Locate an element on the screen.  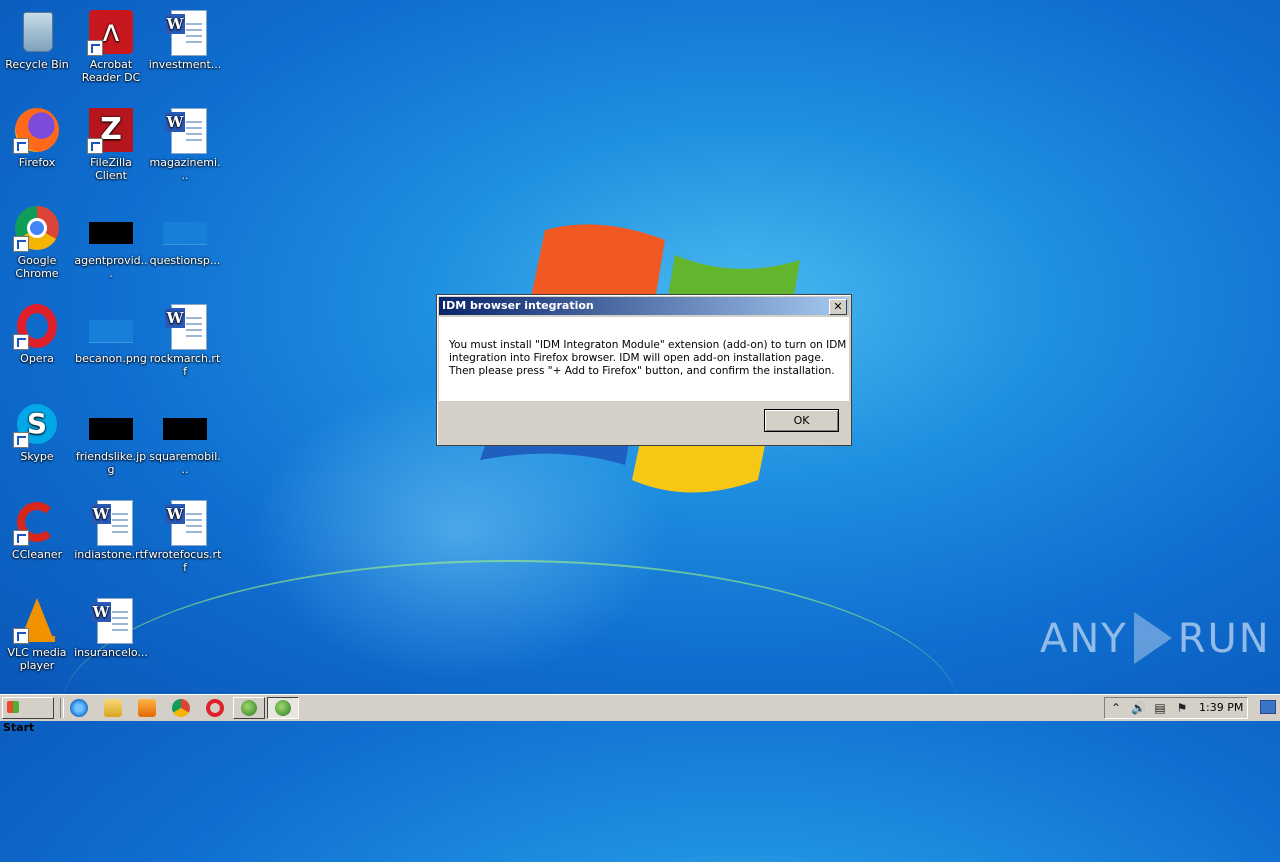
taskbar-task-idm is located at coordinates (249, 708).